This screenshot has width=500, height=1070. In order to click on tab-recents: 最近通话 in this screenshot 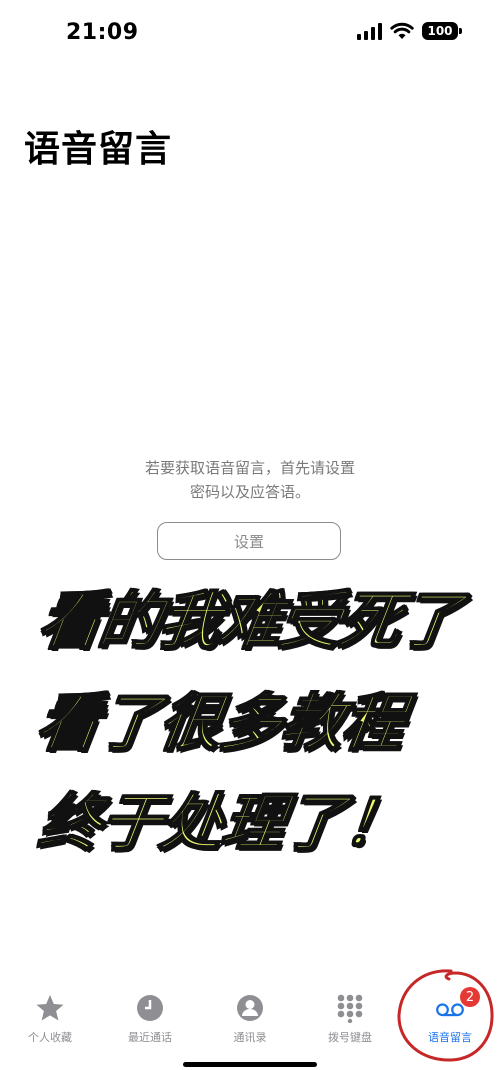, I will do `click(150, 1020)`.